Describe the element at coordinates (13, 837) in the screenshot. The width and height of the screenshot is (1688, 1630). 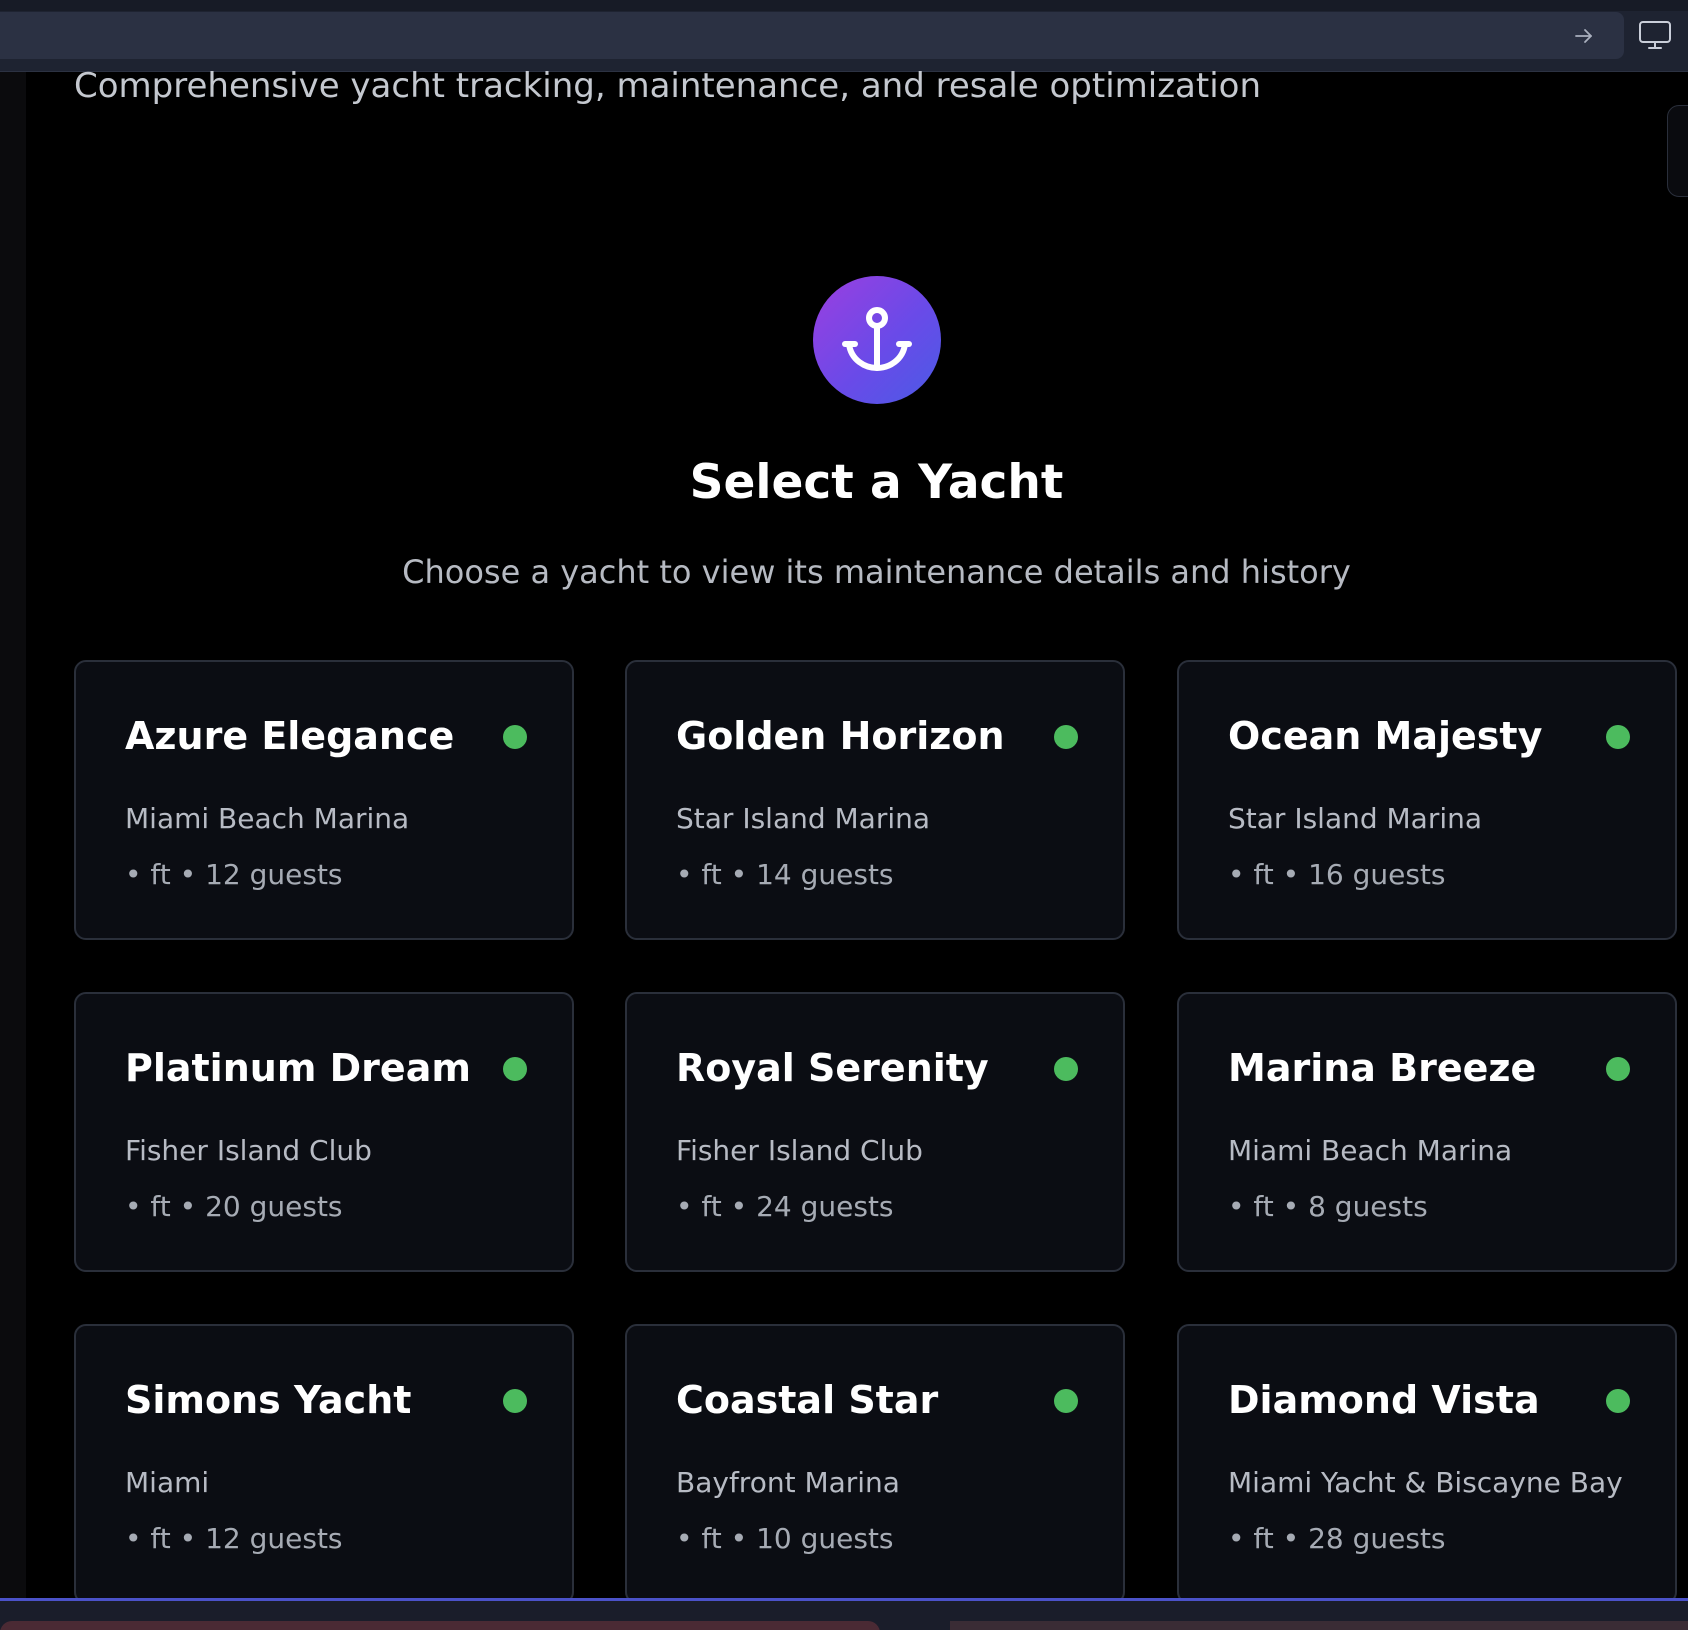
I see `sidebar-edge` at that location.